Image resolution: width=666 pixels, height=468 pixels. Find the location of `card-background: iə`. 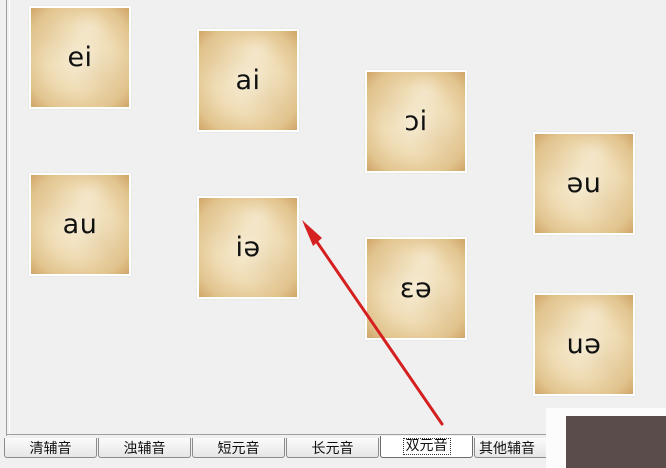

card-background: iə is located at coordinates (248, 247).